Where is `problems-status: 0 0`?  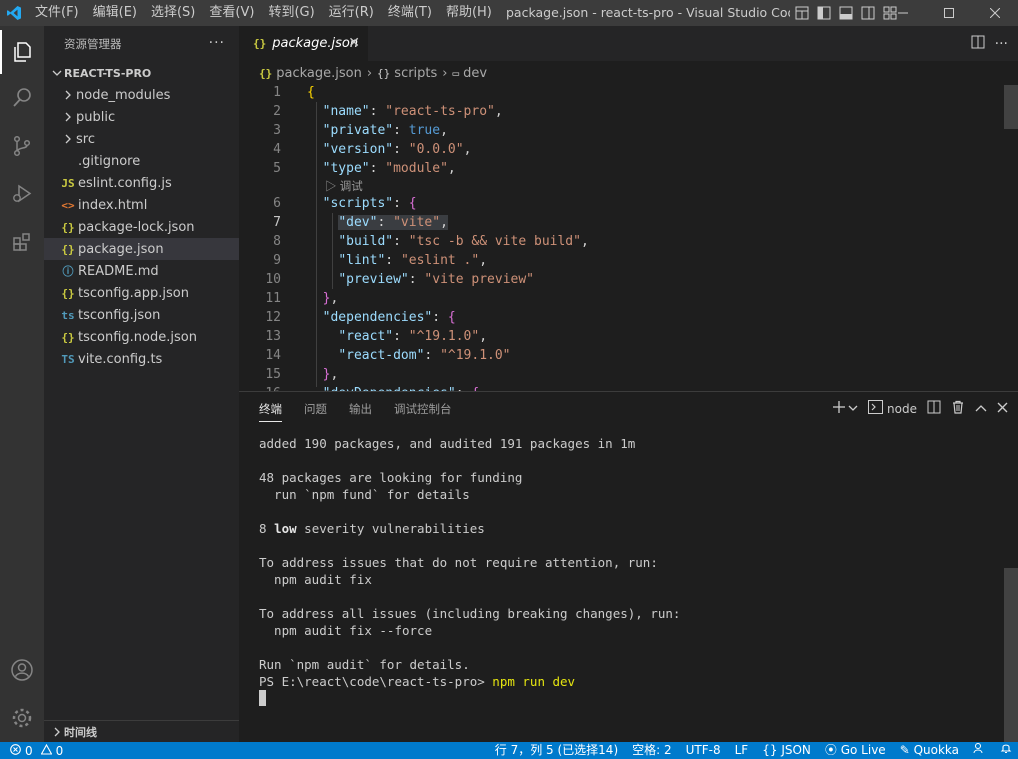 problems-status: 0 0 is located at coordinates (36, 750).